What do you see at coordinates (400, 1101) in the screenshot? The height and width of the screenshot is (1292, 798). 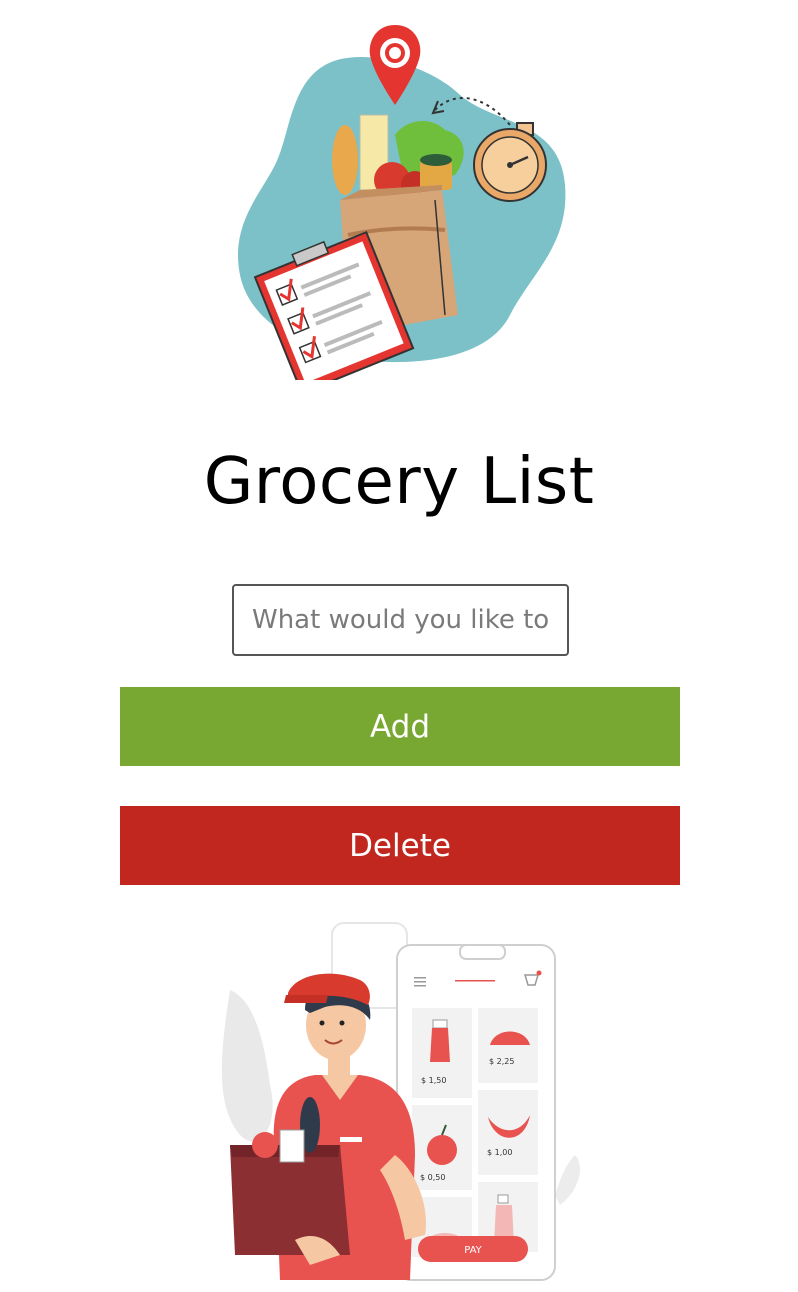 I see `delivery-illustration: $ 1,50 $ 2,25 $ 0,50 $ 1,00 PAY` at bounding box center [400, 1101].